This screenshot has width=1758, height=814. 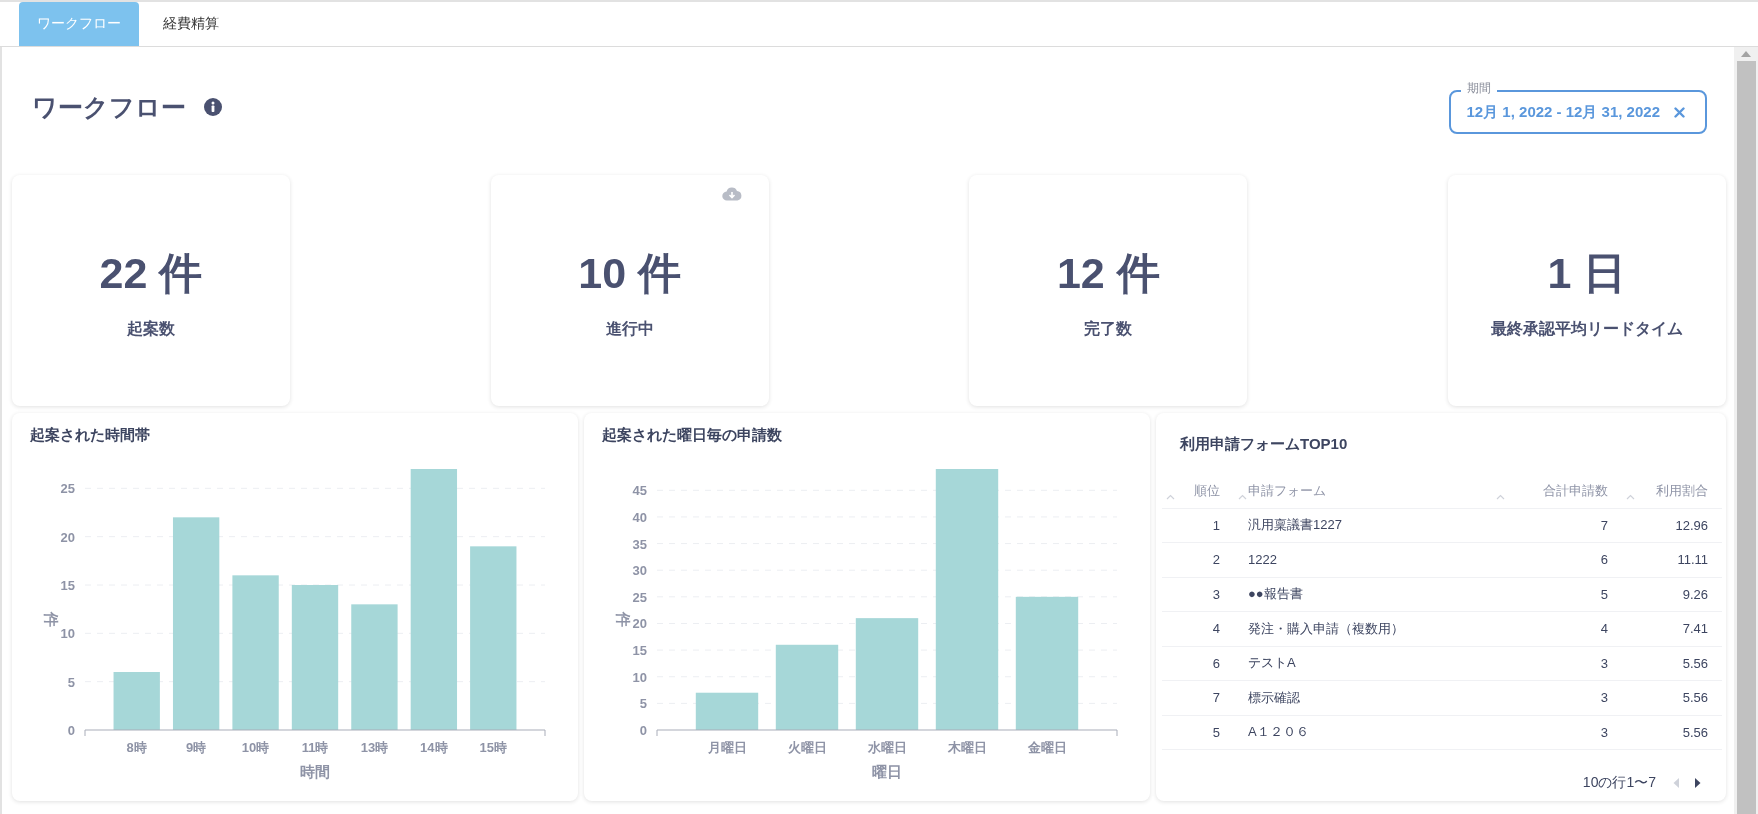 I want to click on column-header: 合計申請数, so click(x=1575, y=490).